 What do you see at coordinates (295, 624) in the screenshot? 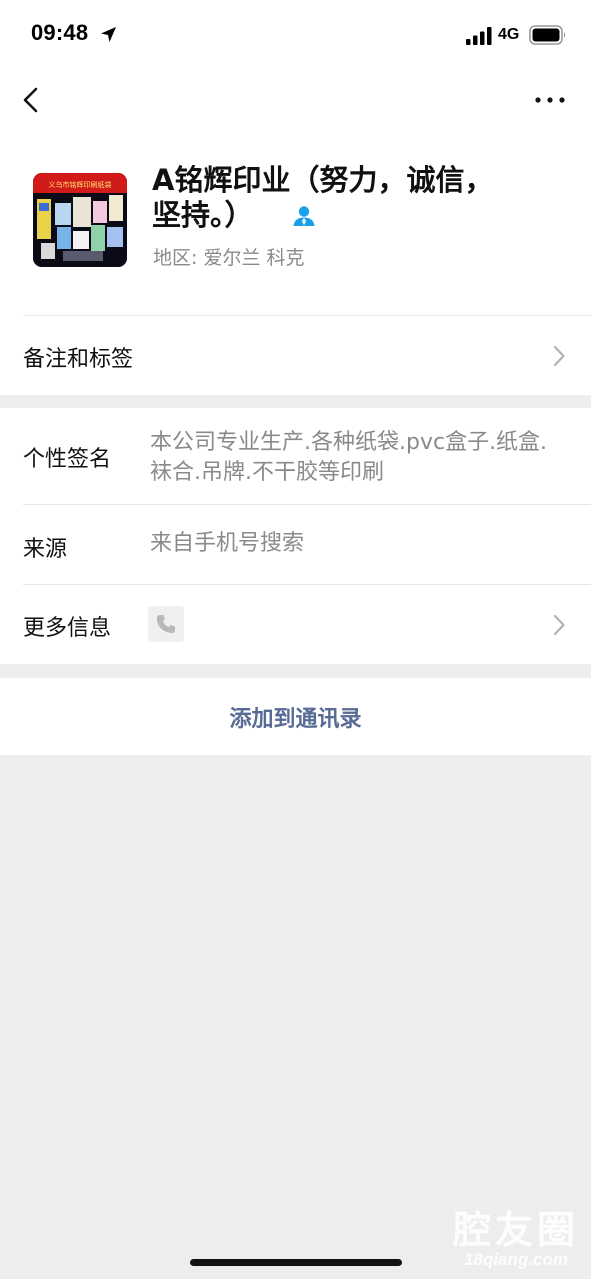
I see `more-info-row: 更多信息` at bounding box center [295, 624].